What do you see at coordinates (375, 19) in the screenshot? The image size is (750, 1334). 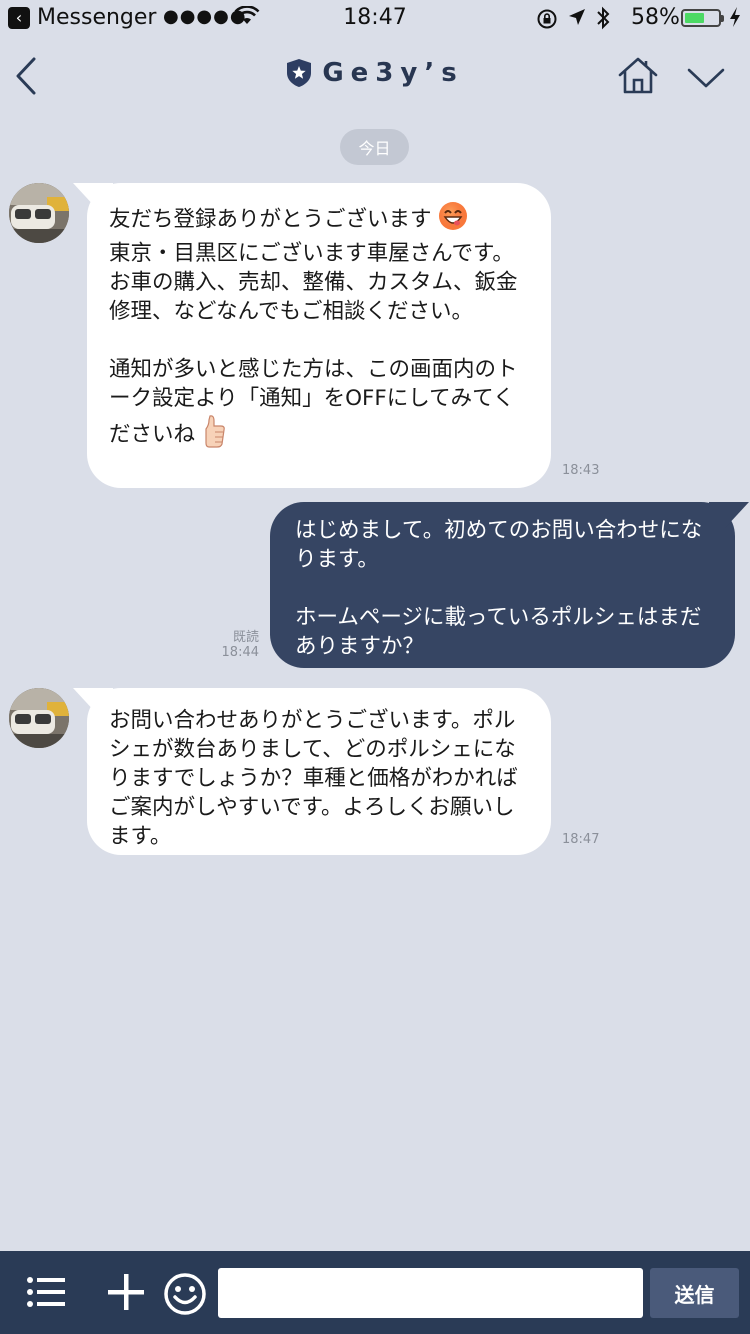 I see `status-bar: ‹ Messenger ●●●●● 18:47 58%` at bounding box center [375, 19].